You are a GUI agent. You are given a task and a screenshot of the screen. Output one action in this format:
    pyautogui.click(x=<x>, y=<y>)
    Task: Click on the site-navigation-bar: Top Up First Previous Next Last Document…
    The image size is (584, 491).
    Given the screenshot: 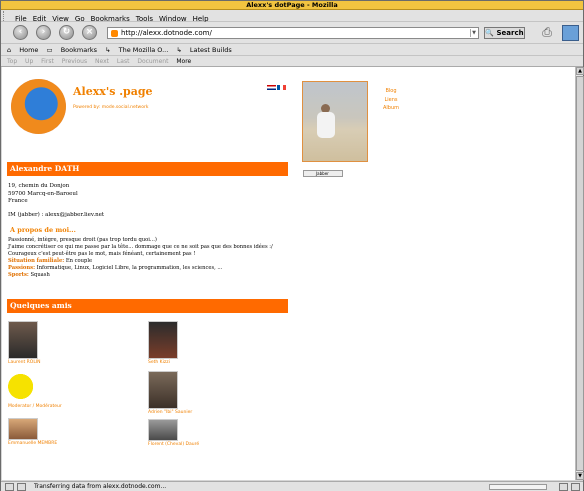 What is the action you would take?
    pyautogui.click(x=292, y=61)
    